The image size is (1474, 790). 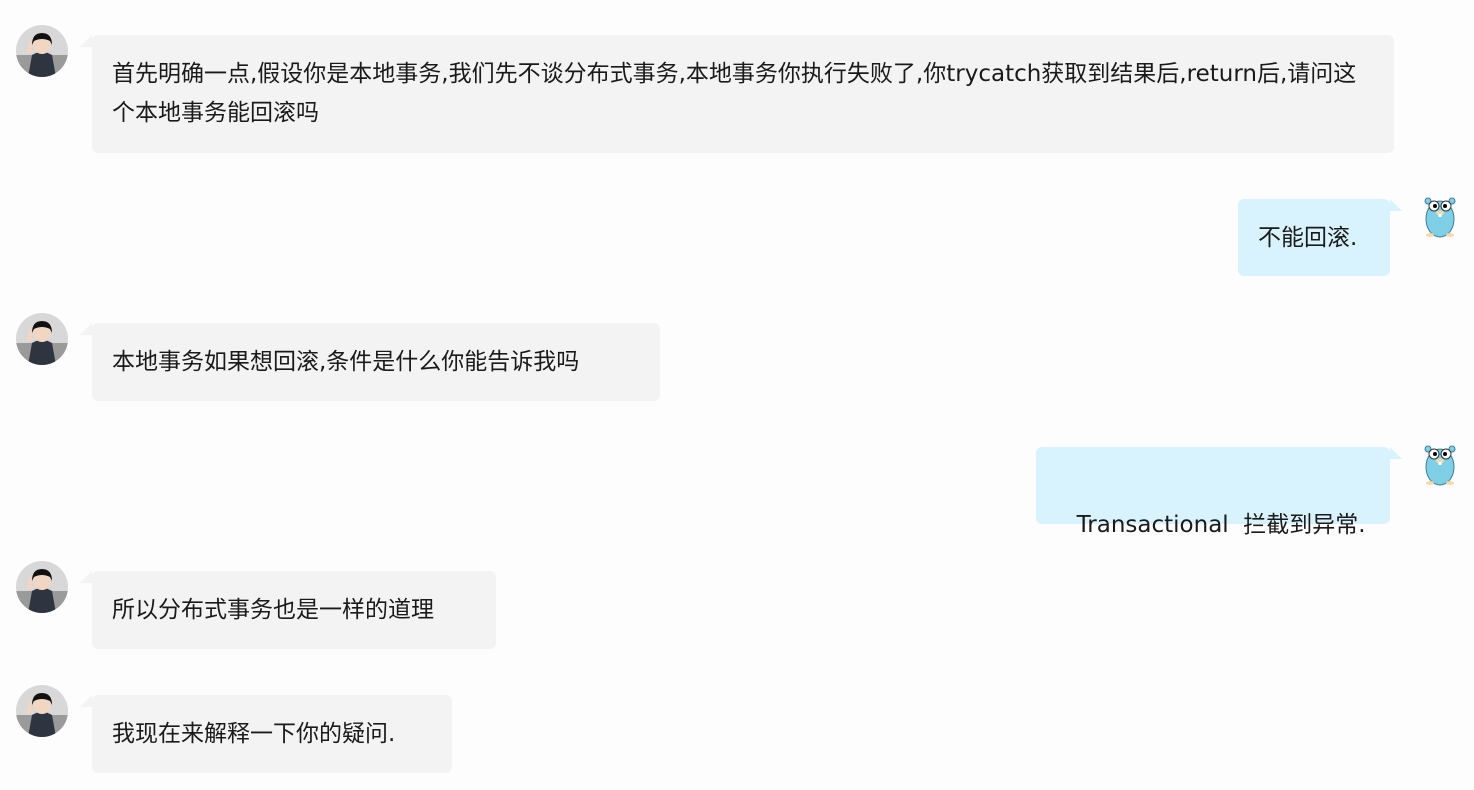 What do you see at coordinates (1213, 492) in the screenshot?
I see `chat-bubble-outgoing: Transactional 拦截到异常.` at bounding box center [1213, 492].